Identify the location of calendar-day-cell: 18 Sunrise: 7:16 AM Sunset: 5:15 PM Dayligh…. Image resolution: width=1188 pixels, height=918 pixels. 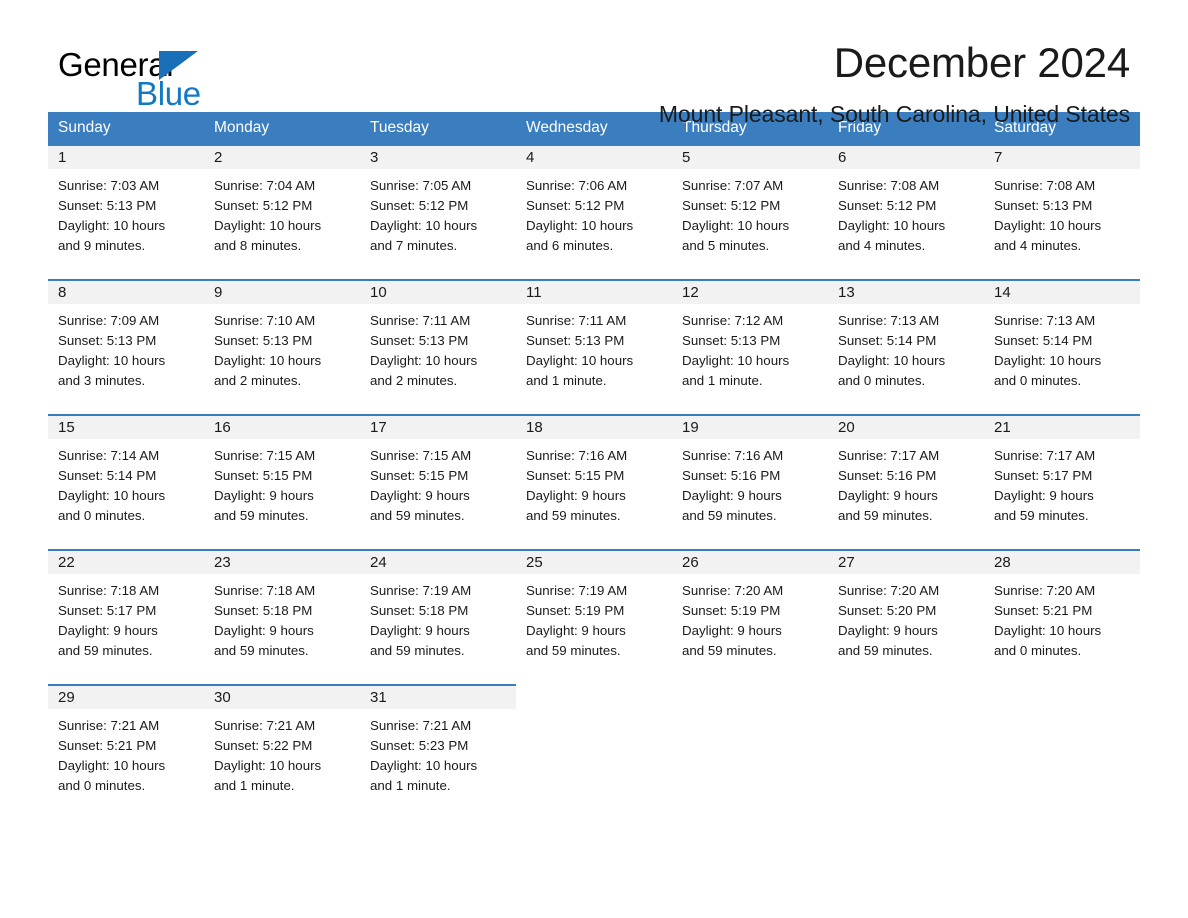
(594, 482).